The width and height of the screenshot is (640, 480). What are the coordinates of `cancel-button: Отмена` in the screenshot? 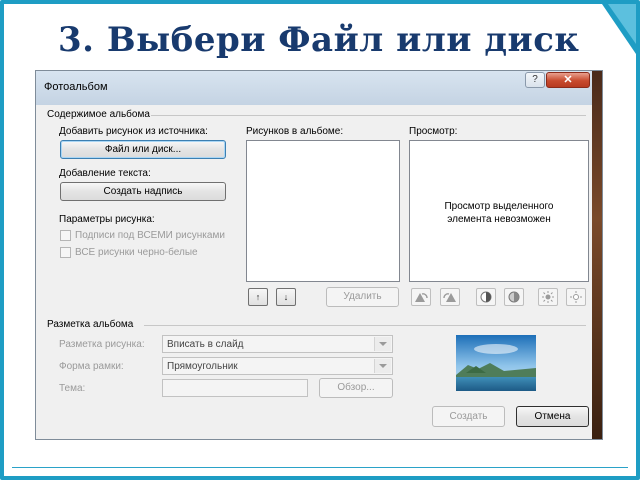 It's located at (552, 416).